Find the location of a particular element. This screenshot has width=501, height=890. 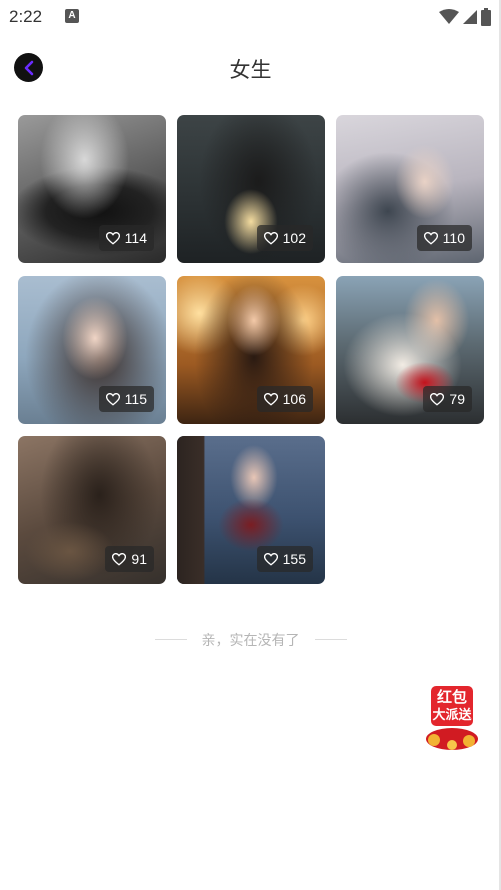

red-packet-line2: 大派送 is located at coordinates (452, 715).